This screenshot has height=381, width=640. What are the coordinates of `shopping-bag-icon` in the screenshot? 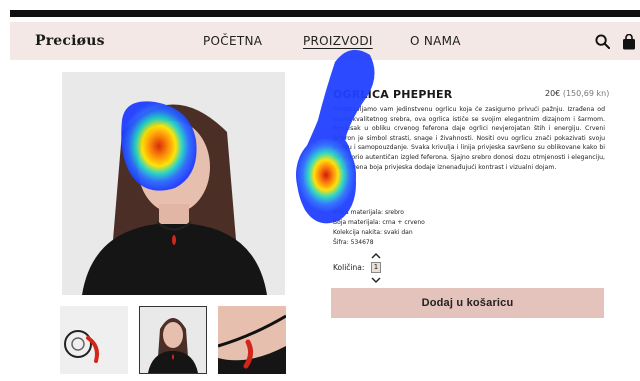 It's located at (629, 42).